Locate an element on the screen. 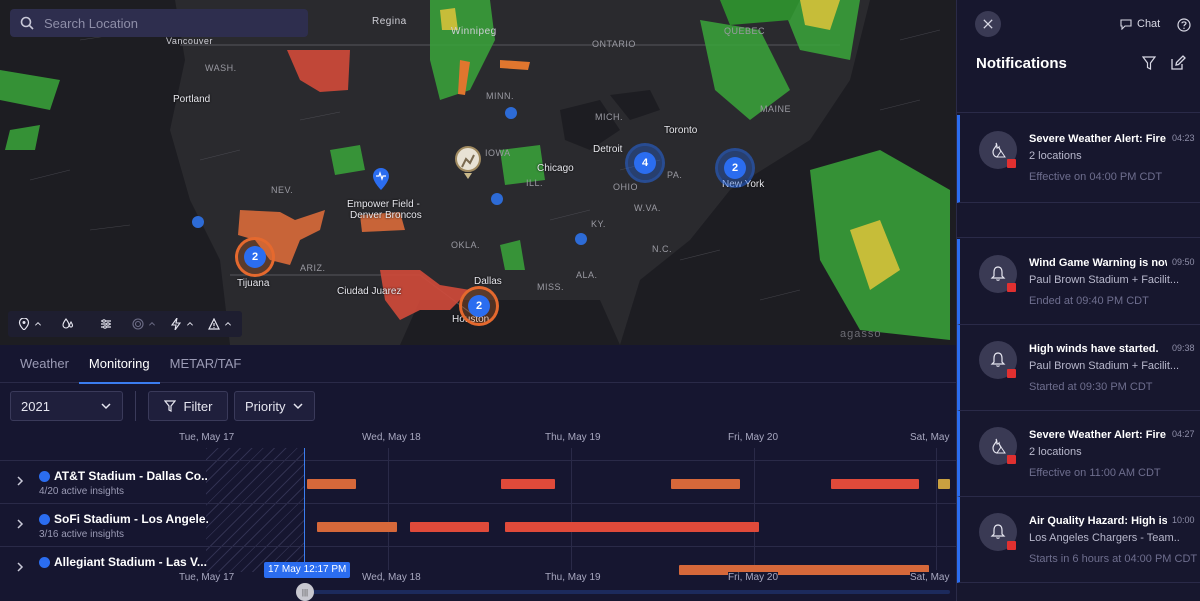  search-input is located at coordinates (164, 23).